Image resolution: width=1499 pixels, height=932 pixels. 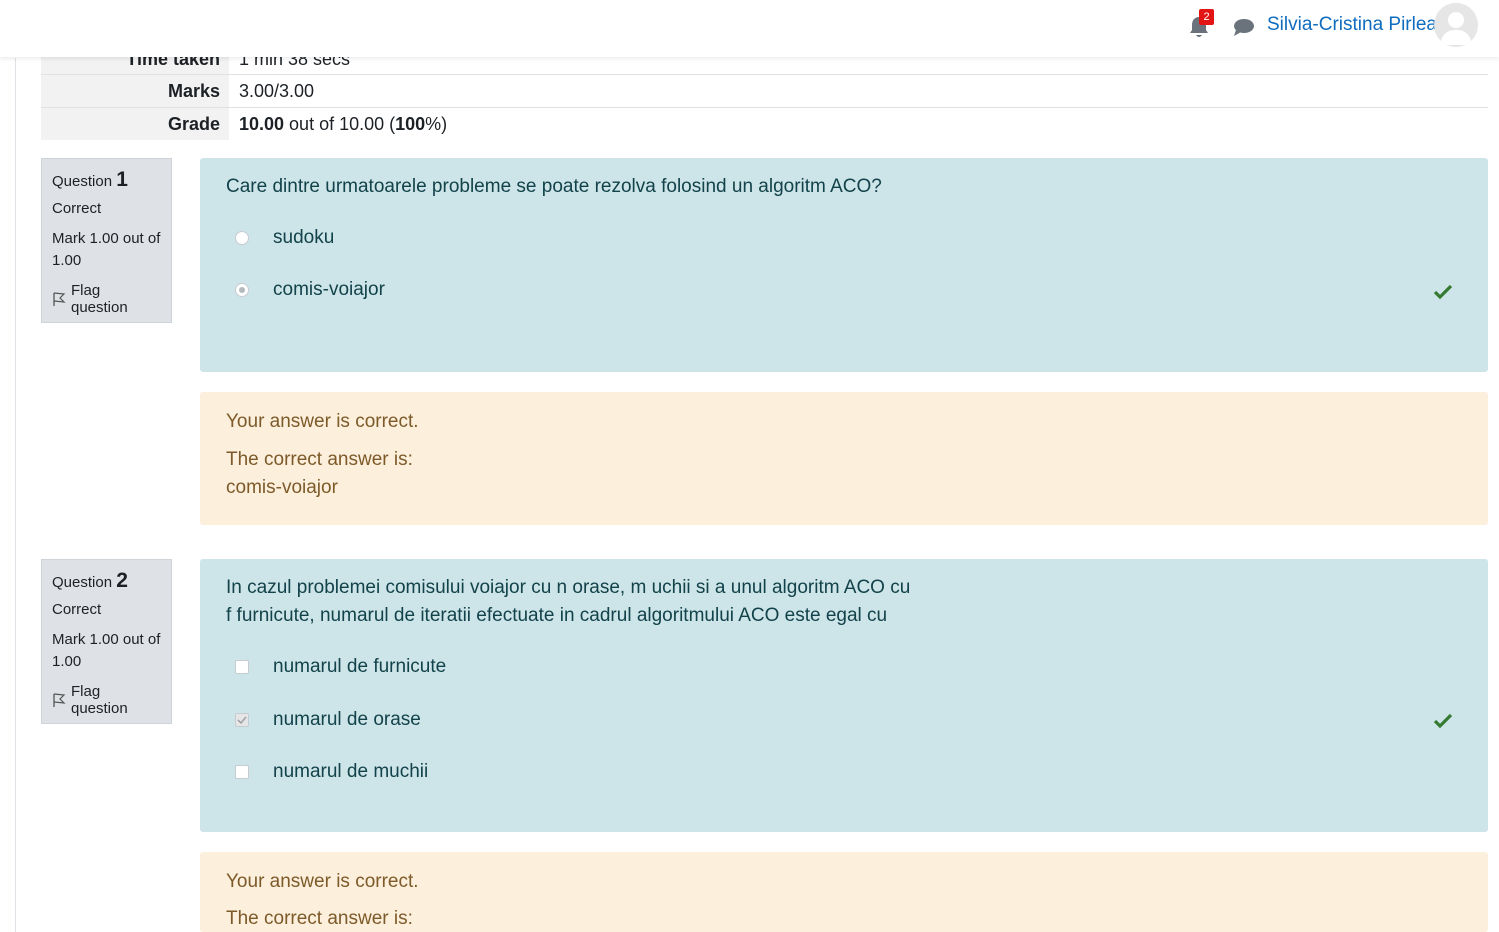 What do you see at coordinates (410, 124) in the screenshot?
I see `grade-percent: 100` at bounding box center [410, 124].